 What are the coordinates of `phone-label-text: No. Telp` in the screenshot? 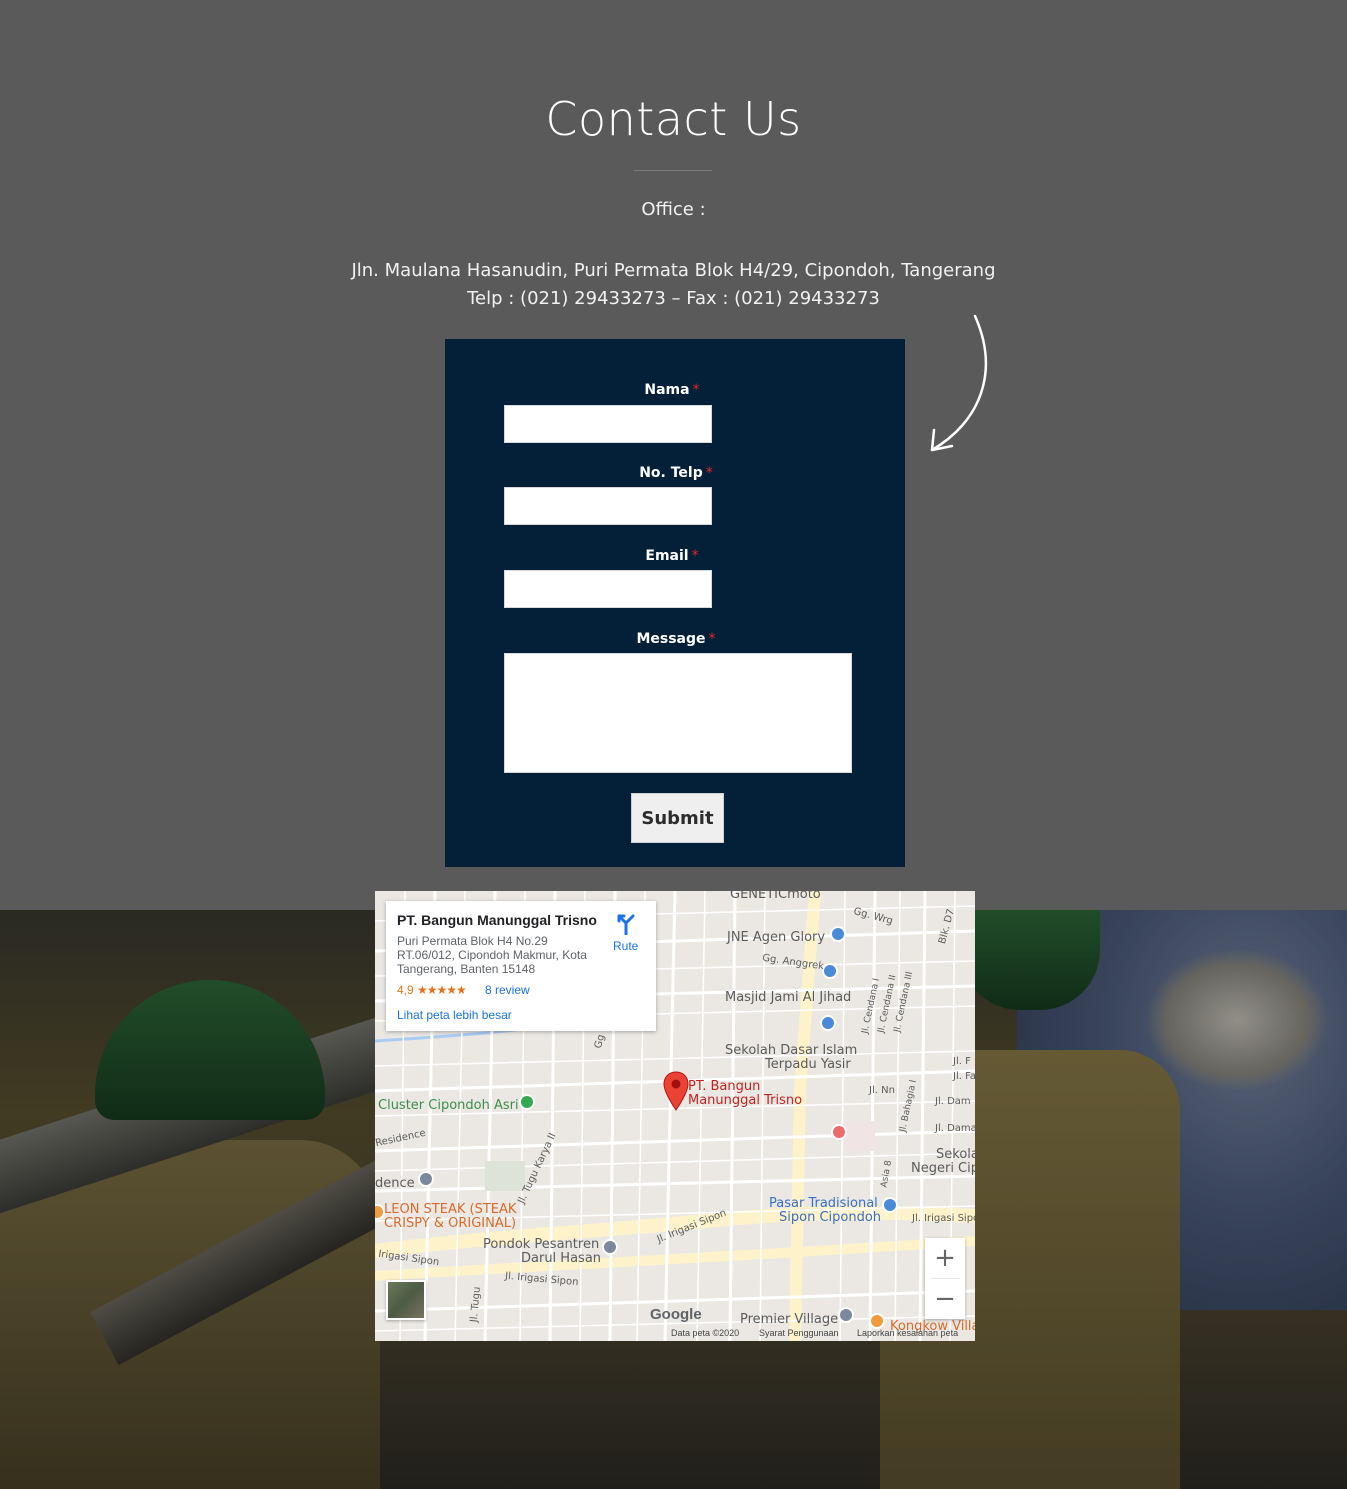 It's located at (671, 473).